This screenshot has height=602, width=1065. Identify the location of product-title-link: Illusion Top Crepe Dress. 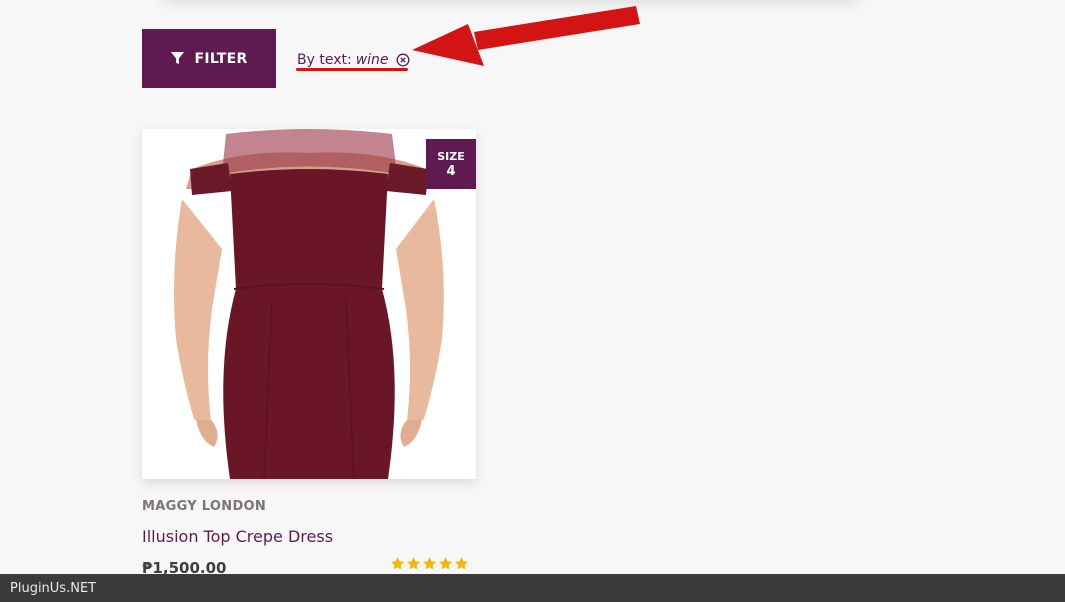
(237, 536).